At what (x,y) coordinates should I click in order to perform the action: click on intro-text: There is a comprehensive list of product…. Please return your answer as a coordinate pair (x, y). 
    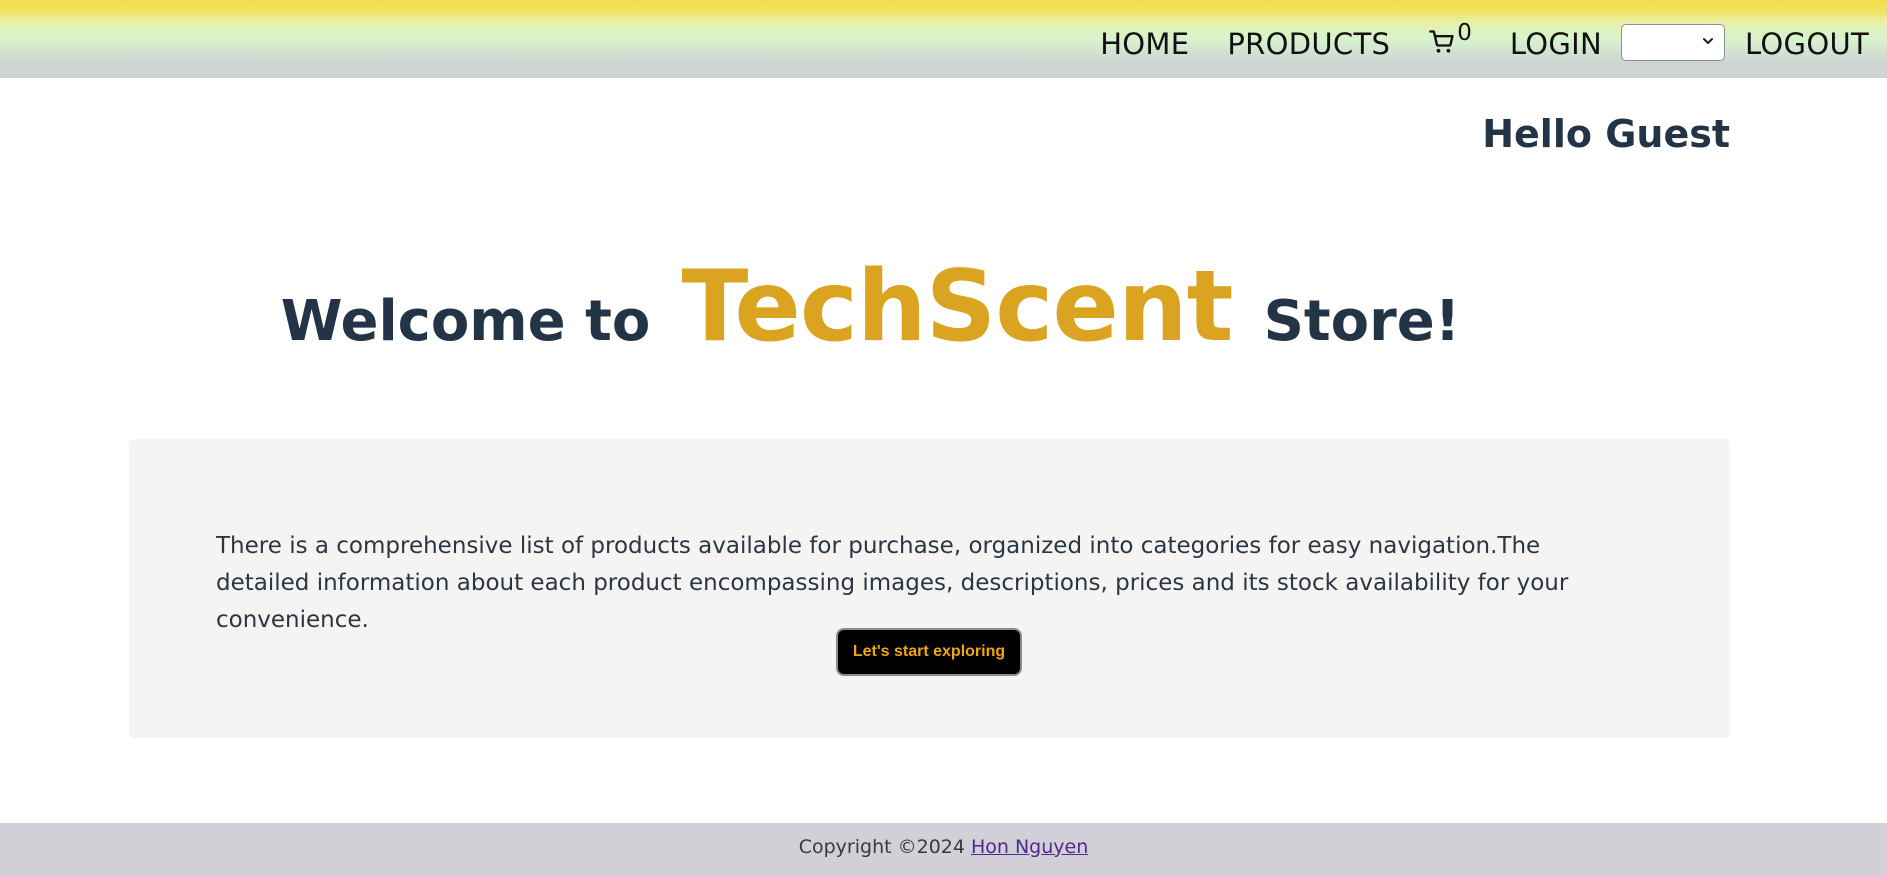
    Looking at the image, I should click on (892, 583).